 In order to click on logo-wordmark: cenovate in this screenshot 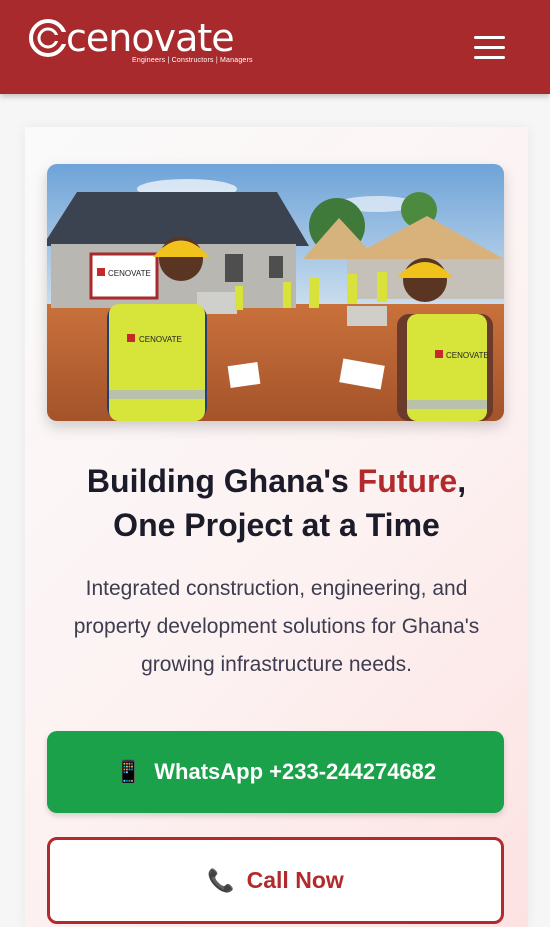, I will do `click(150, 38)`.